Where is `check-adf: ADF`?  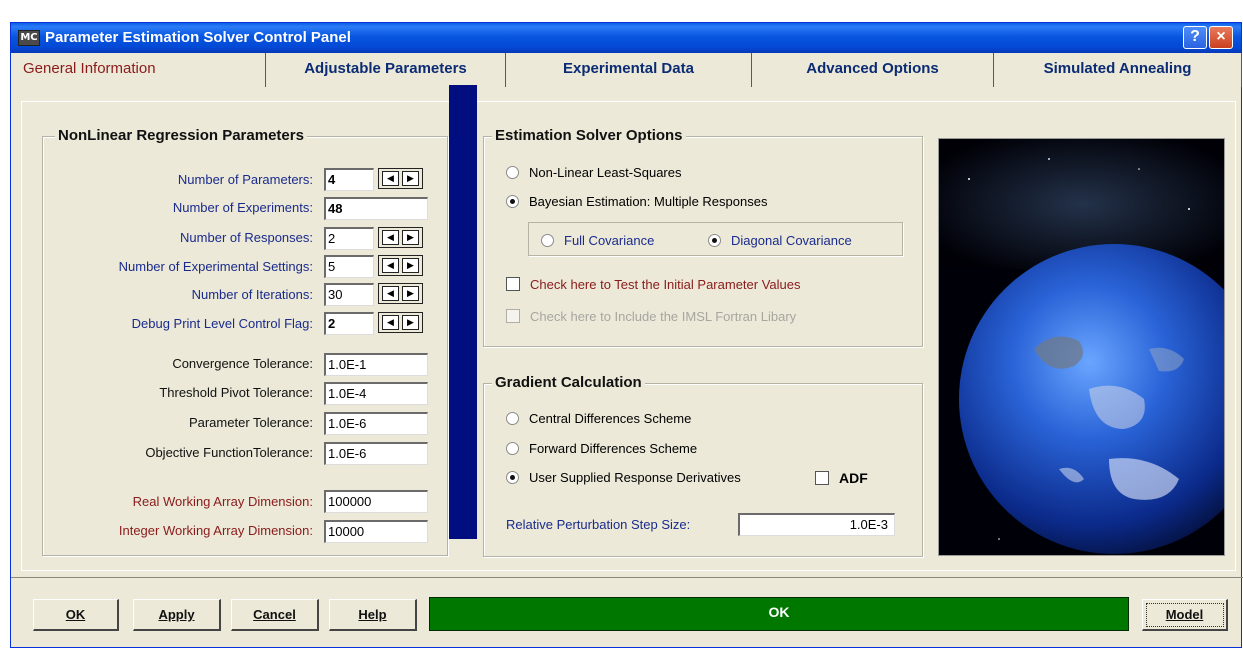 check-adf: ADF is located at coordinates (841, 478).